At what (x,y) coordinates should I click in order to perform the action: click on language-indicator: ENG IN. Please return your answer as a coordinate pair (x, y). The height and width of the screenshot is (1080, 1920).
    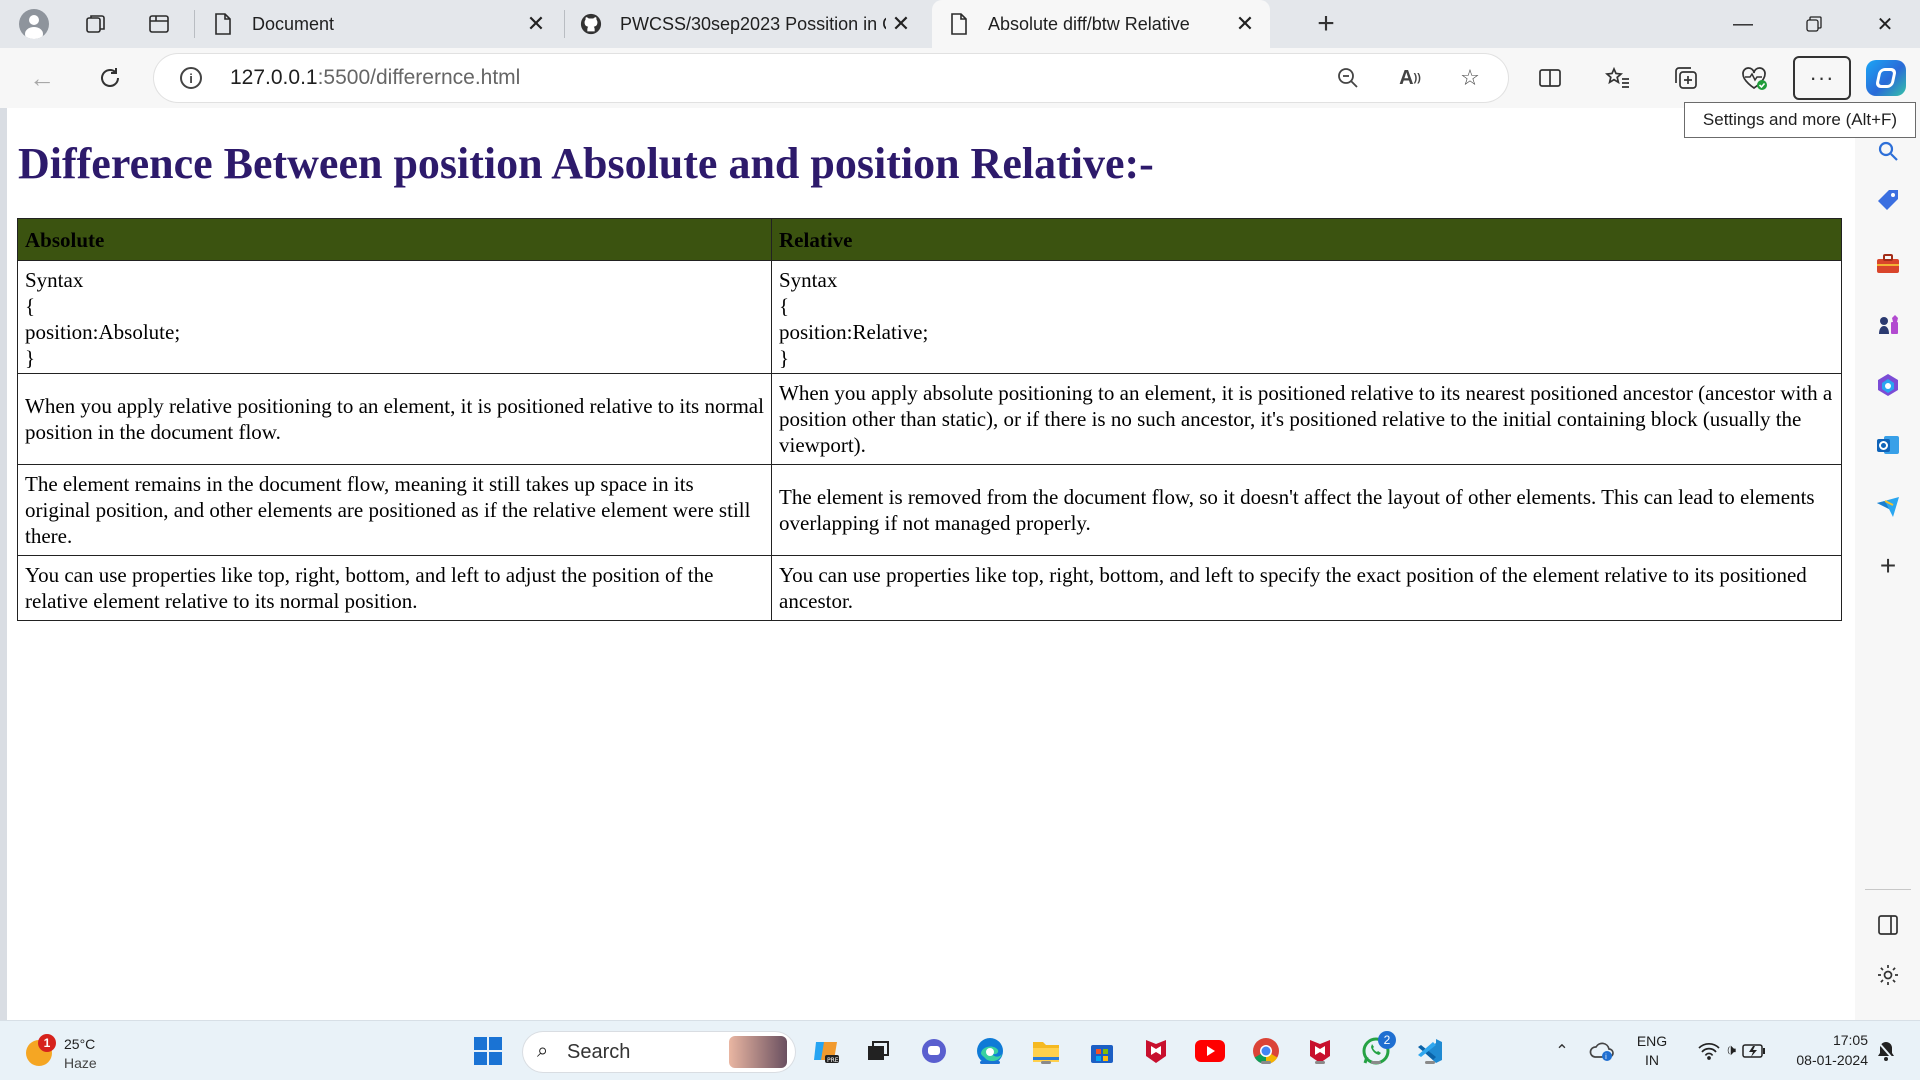
    Looking at the image, I should click on (1652, 1050).